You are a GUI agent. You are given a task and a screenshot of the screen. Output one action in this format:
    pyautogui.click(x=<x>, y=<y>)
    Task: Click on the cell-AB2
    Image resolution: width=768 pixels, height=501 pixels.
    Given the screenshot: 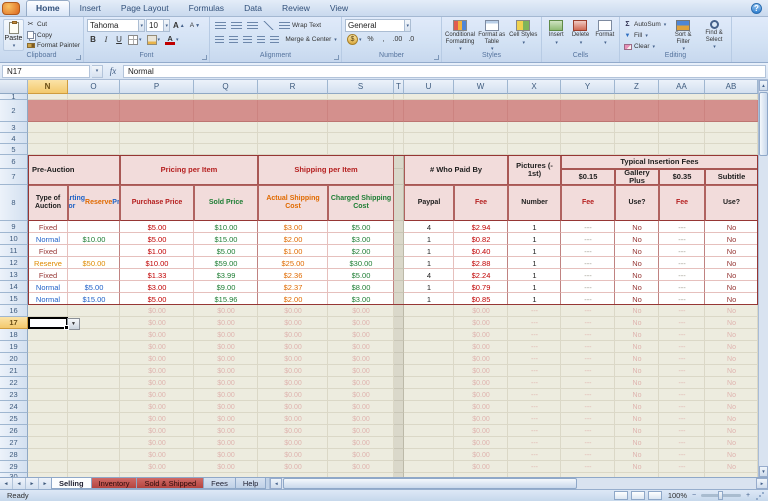 What is the action you would take?
    pyautogui.click(x=731, y=111)
    